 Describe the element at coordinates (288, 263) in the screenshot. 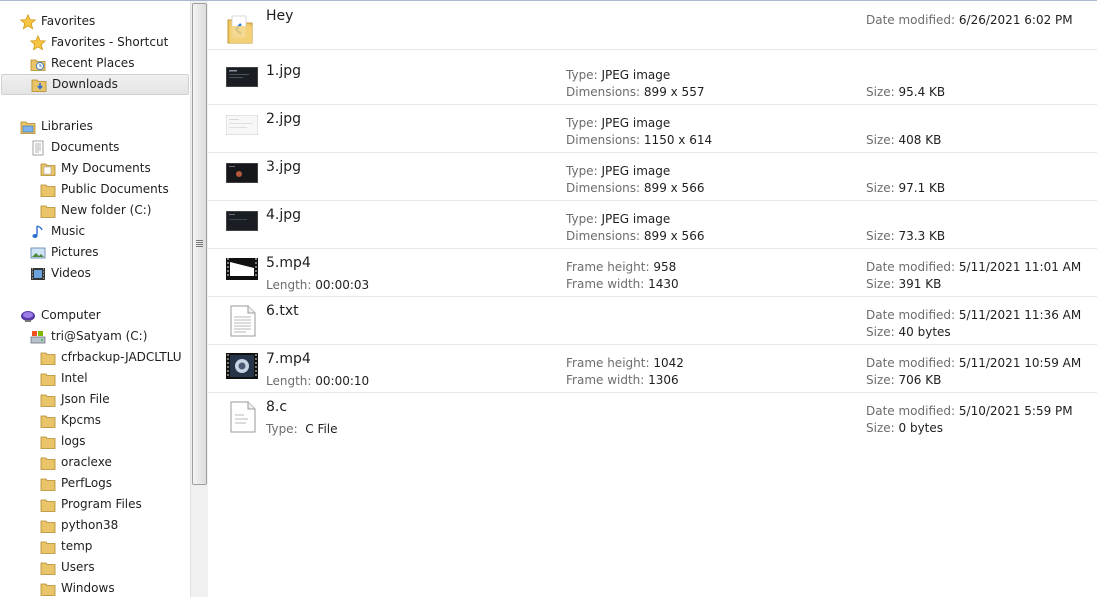

I see `file-name: 5.mp4` at that location.